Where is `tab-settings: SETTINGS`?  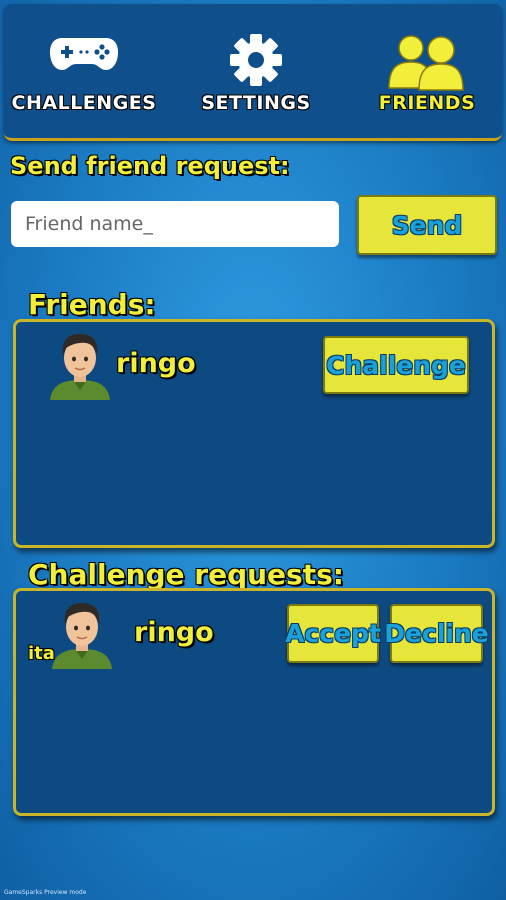 tab-settings: SETTINGS is located at coordinates (256, 71).